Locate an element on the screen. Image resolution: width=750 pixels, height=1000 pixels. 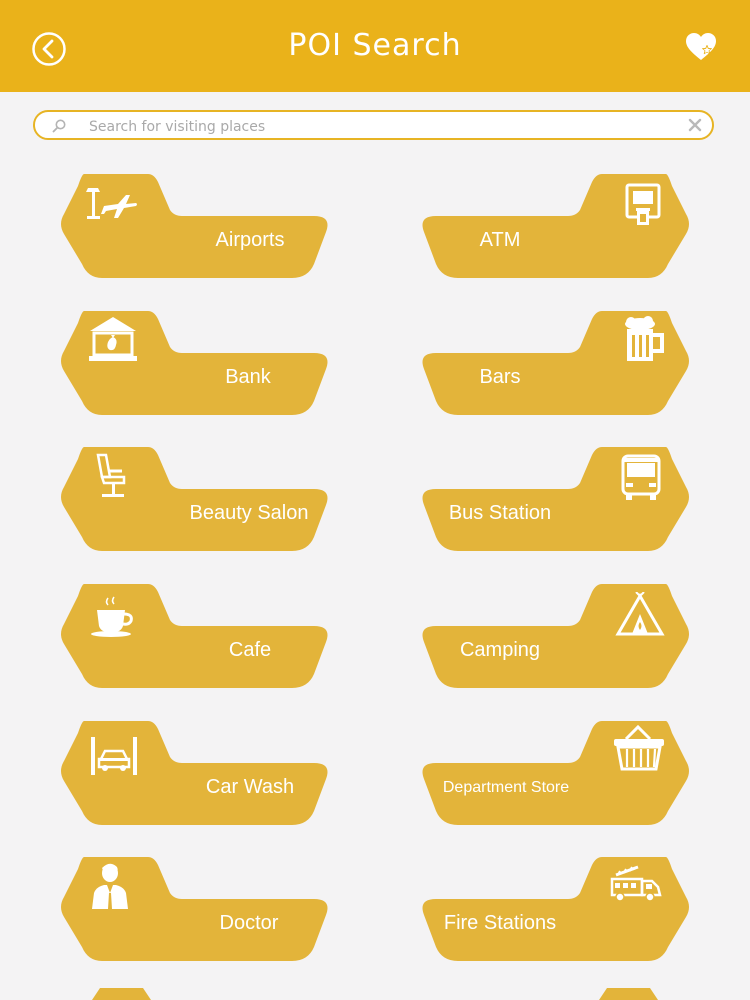
atm-icon is located at coordinates (643, 204).